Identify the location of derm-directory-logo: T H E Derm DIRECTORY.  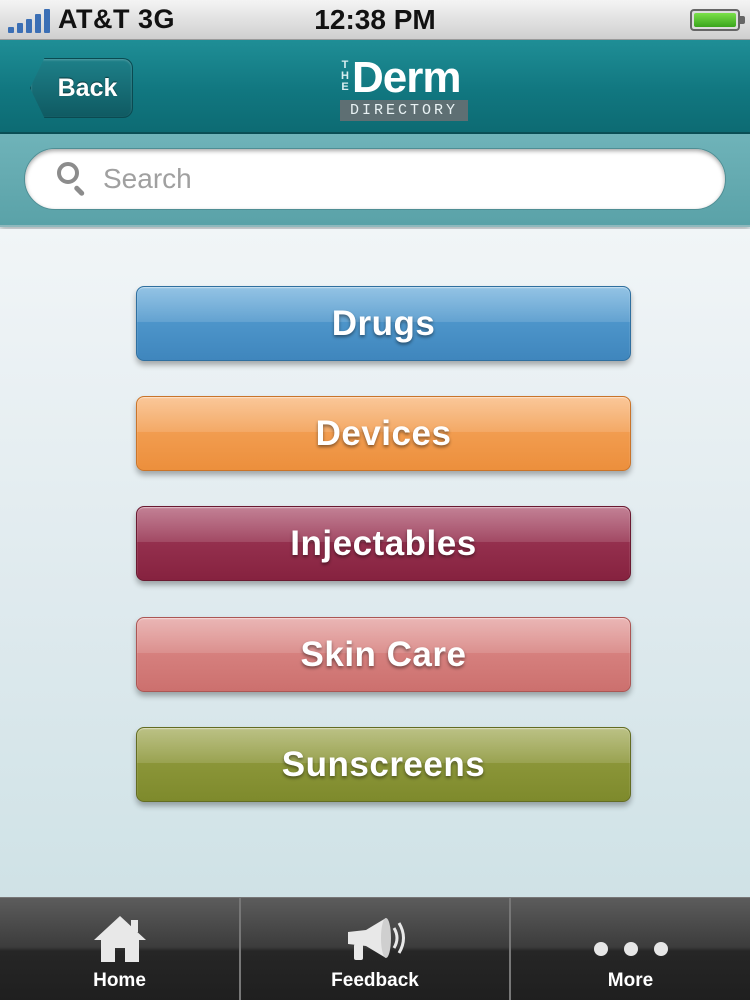
(404, 89).